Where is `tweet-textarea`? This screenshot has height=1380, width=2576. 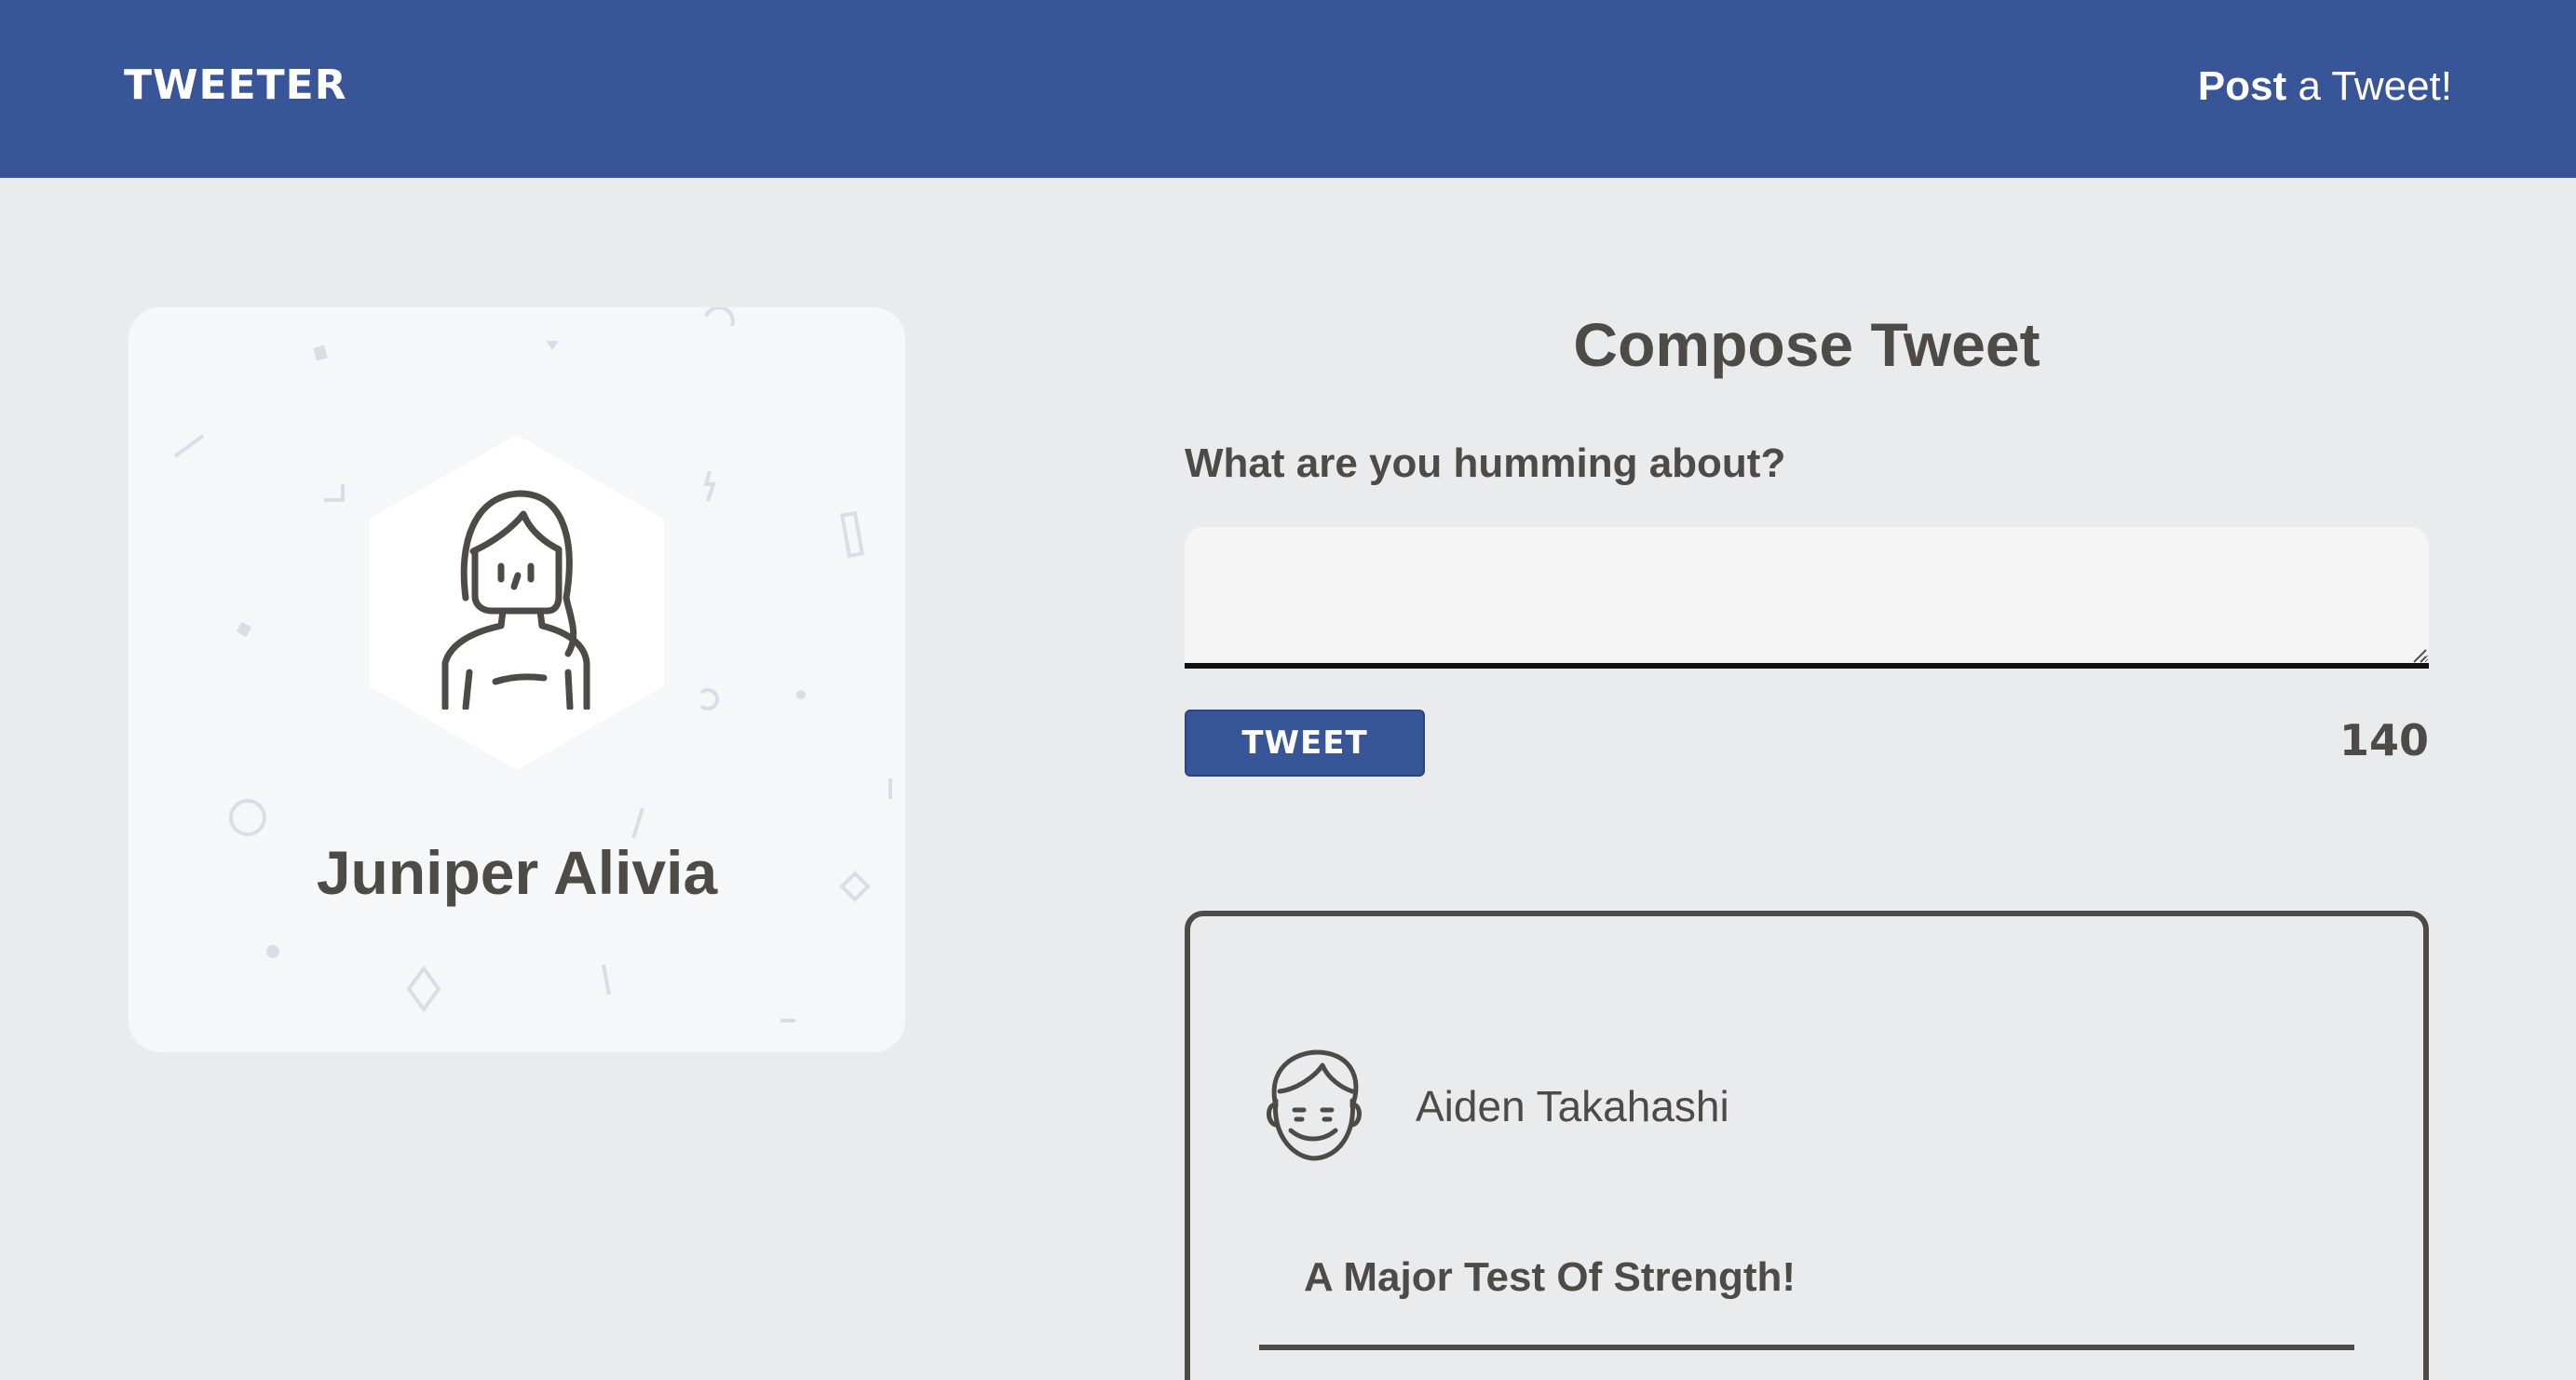
tweet-textarea is located at coordinates (1807, 598).